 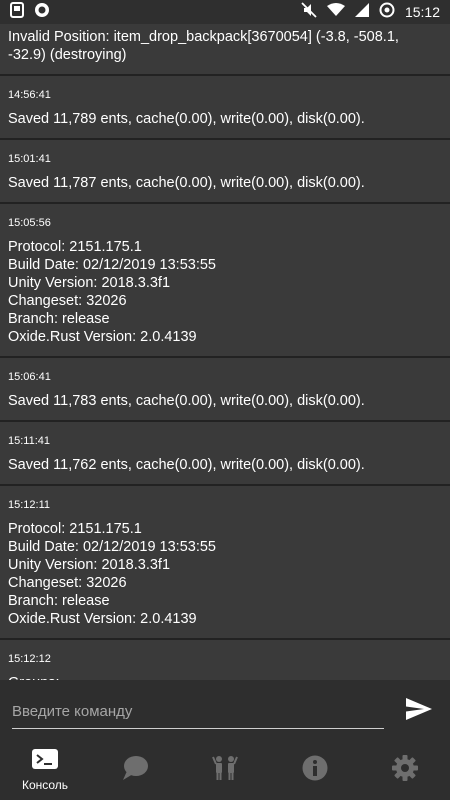 I want to click on nav-console-label: Консоль, so click(x=45, y=784).